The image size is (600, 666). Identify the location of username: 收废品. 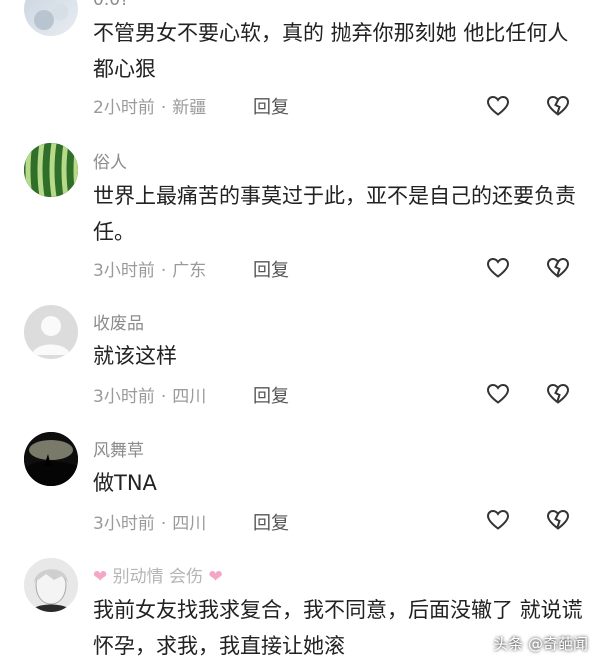
(118, 321).